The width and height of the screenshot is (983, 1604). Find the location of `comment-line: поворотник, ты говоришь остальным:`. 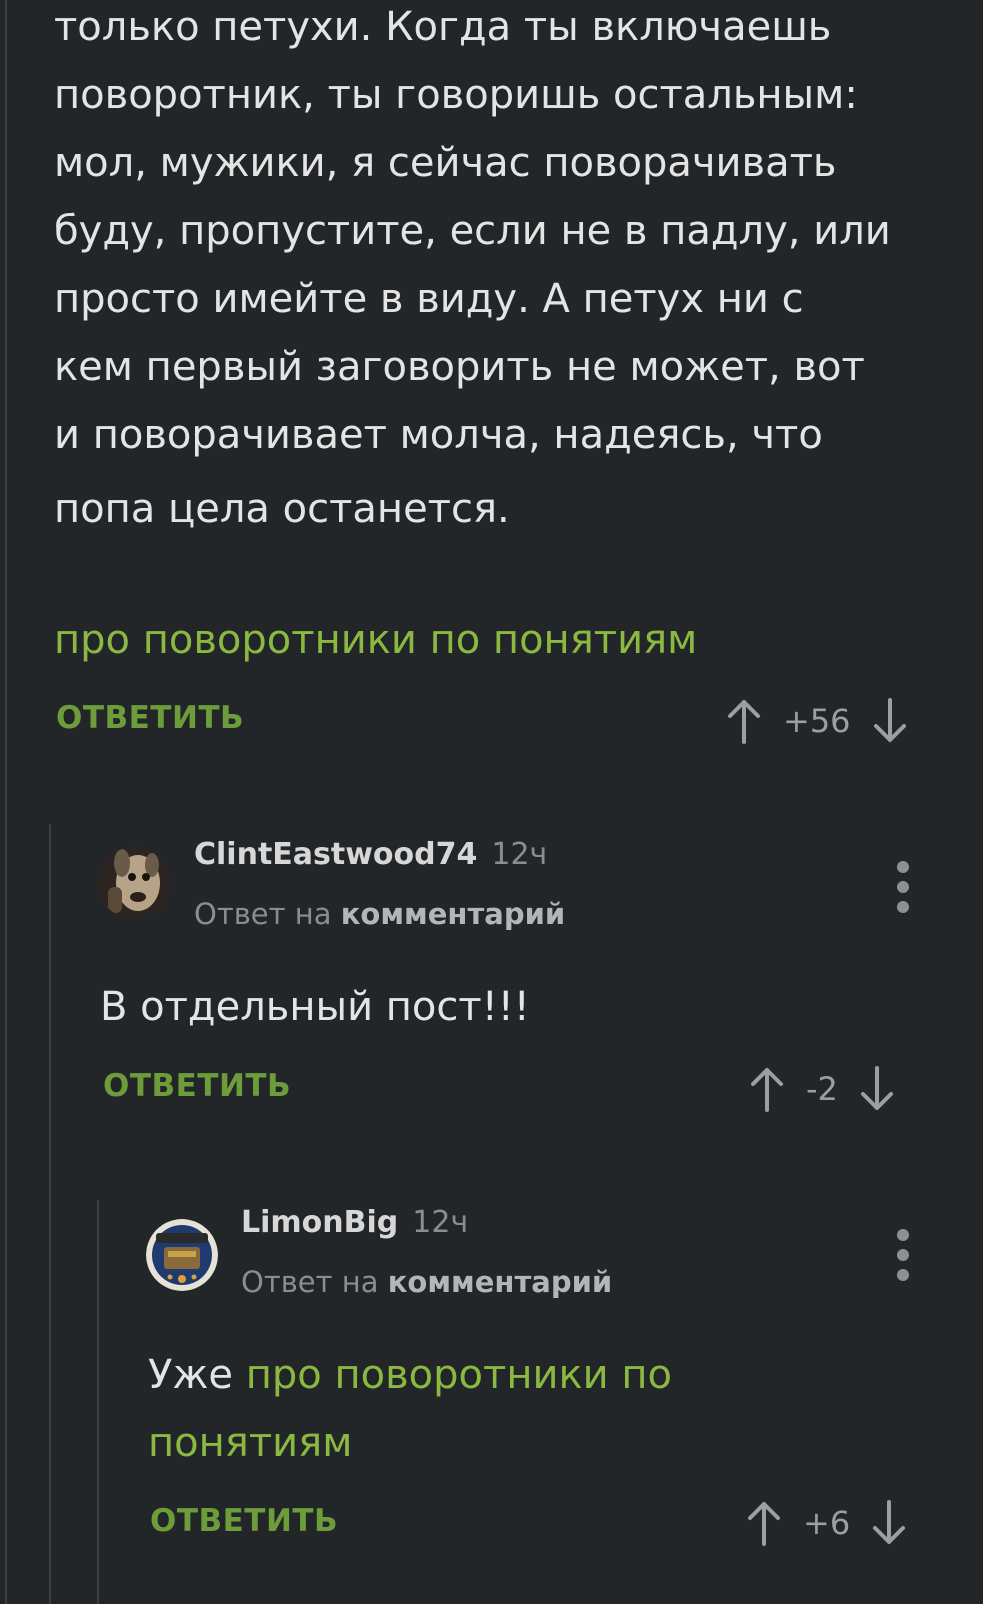

comment-line: поворотник, ты говоришь остальным: is located at coordinates (456, 95).